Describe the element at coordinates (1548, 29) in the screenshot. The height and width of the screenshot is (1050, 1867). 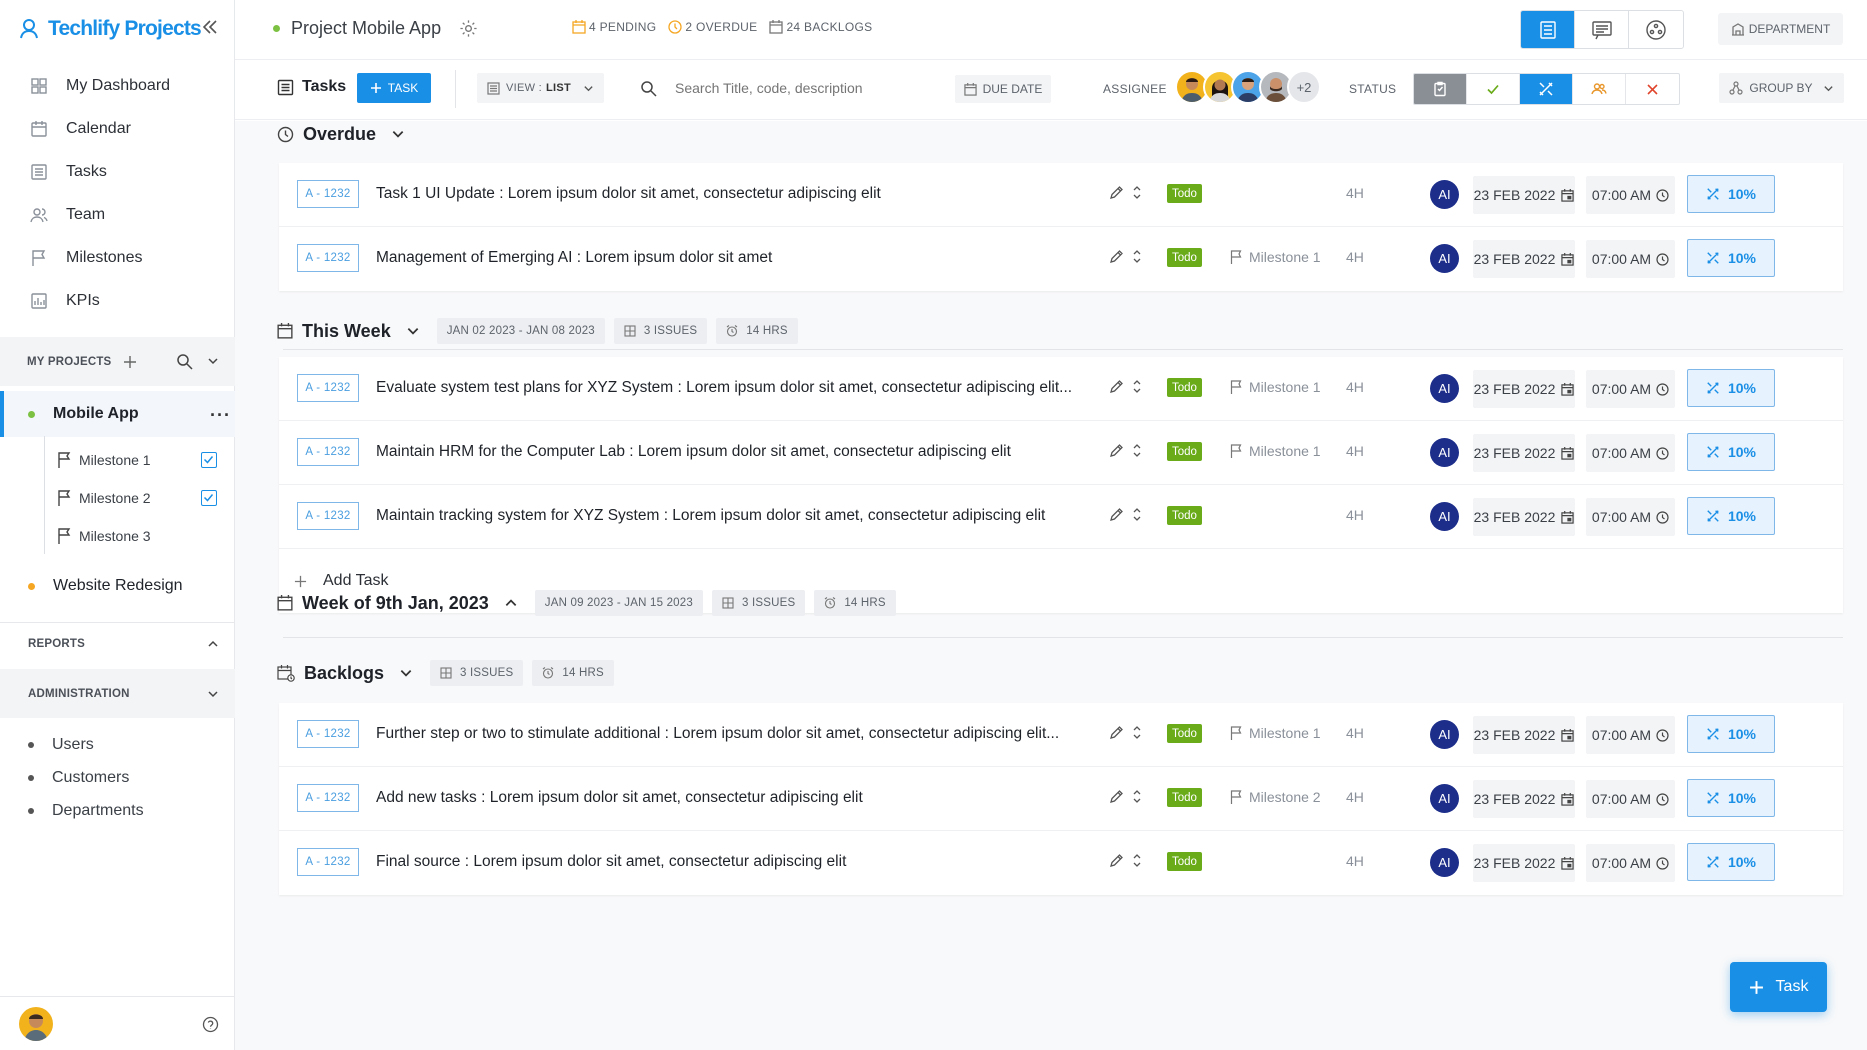
I see `list-view-button` at that location.